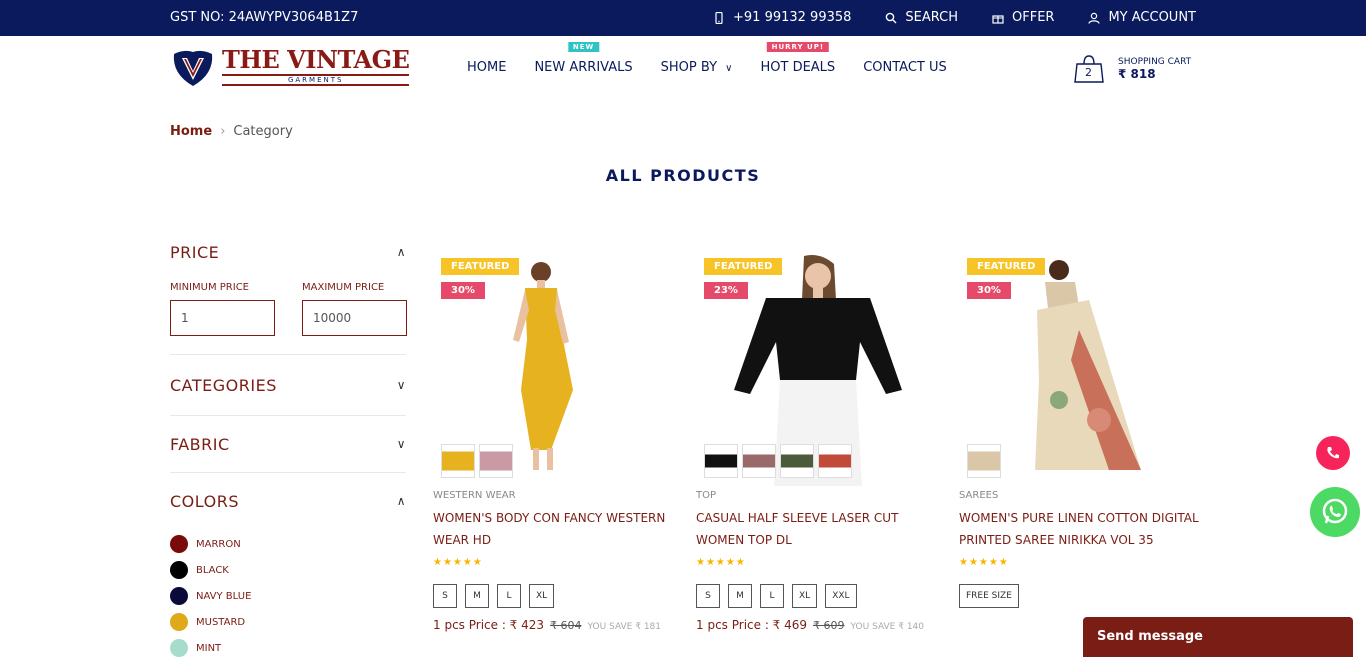  What do you see at coordinates (726, 290) in the screenshot?
I see `discount-badge: 23%` at bounding box center [726, 290].